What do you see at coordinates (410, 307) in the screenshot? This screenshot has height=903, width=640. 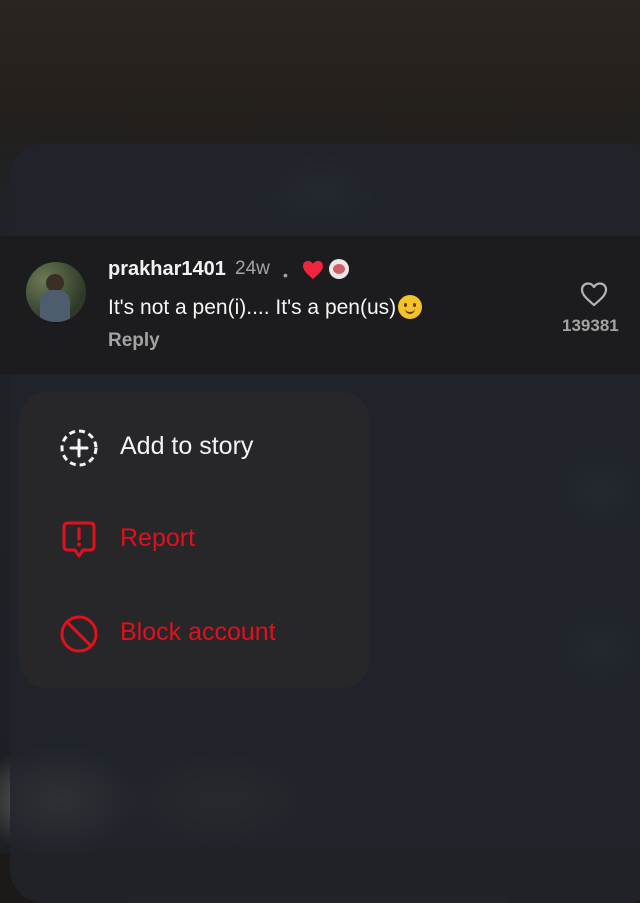 I see `slight-smile-emoji-icon` at bounding box center [410, 307].